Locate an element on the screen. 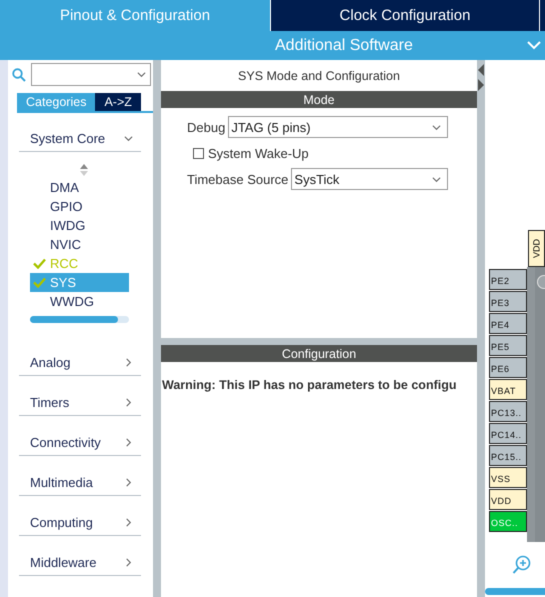  category-header: System Core is located at coordinates (80, 139).